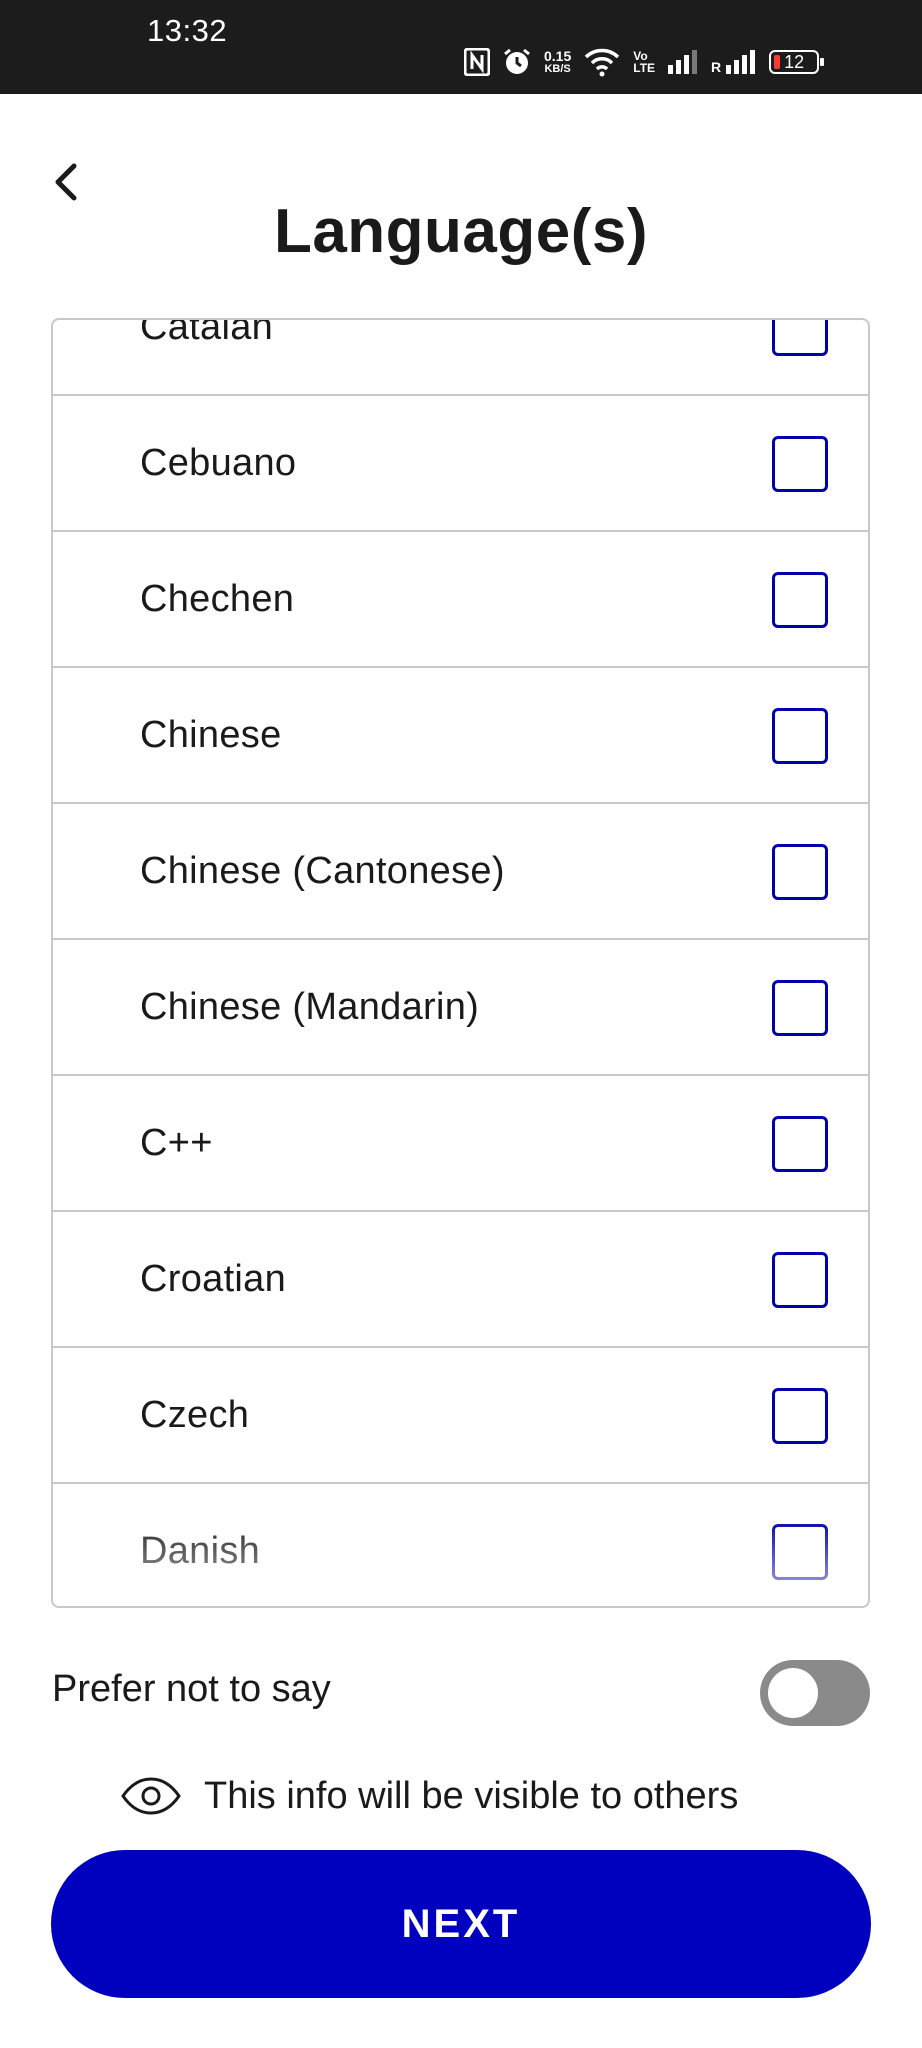 The width and height of the screenshot is (922, 2048). Describe the element at coordinates (218, 463) in the screenshot. I see `language-label: Cebuano` at that location.